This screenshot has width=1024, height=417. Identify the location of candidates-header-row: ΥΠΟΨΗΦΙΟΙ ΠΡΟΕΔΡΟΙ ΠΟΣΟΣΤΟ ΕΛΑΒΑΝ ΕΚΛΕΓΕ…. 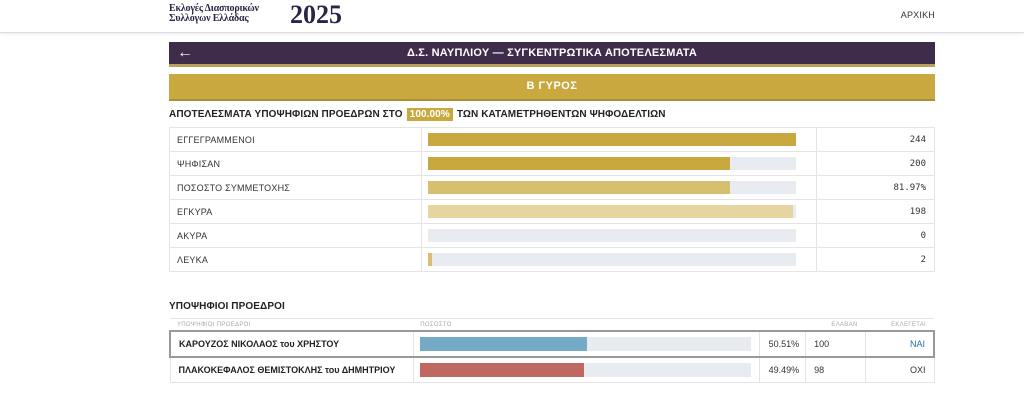
(552, 324).